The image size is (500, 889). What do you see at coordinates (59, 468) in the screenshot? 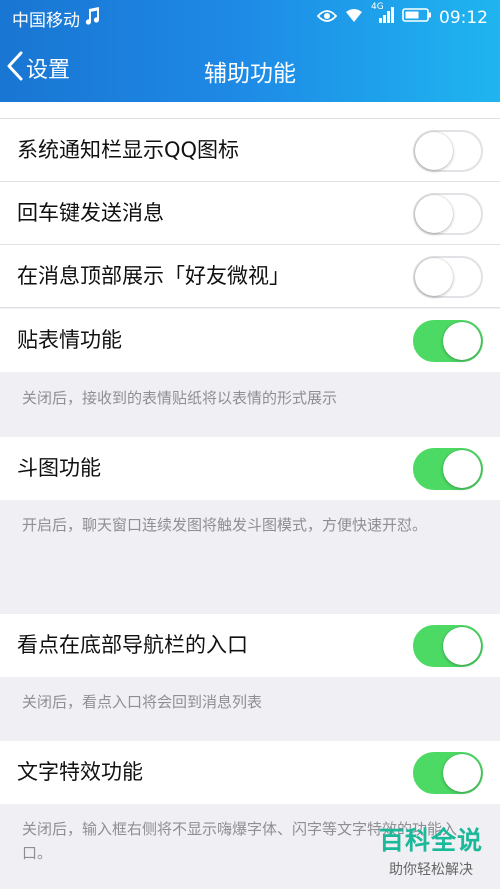
I see `setting-label: 斗图功能` at bounding box center [59, 468].